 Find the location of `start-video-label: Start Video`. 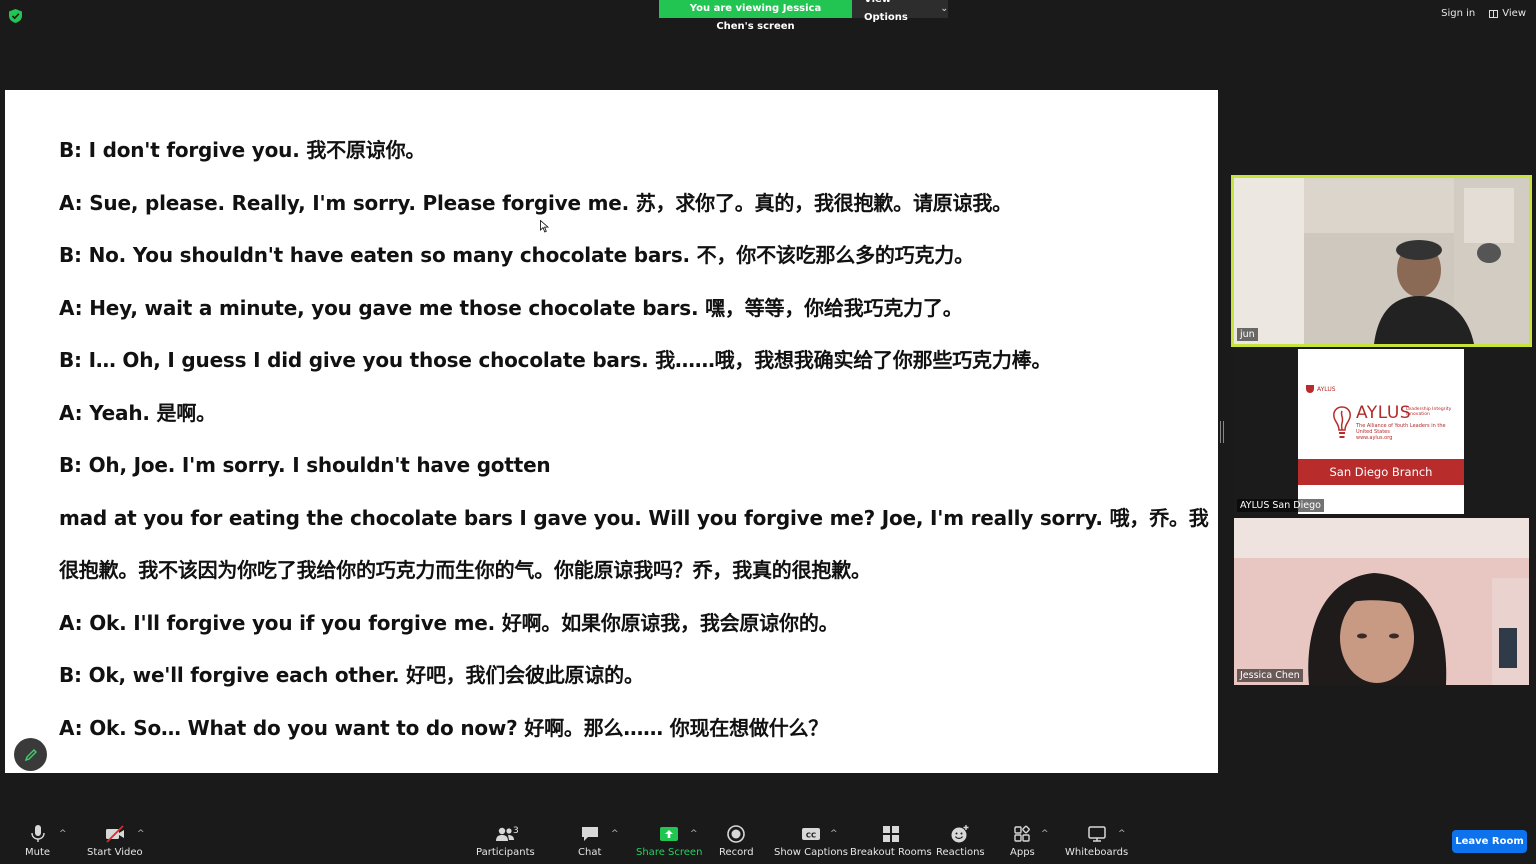

start-video-label: Start Video is located at coordinates (115, 852).